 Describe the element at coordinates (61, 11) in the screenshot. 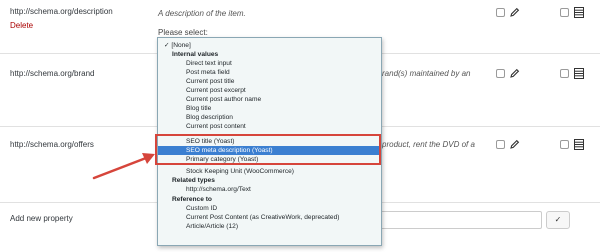

I see `property-url: http://schema.org/description` at that location.